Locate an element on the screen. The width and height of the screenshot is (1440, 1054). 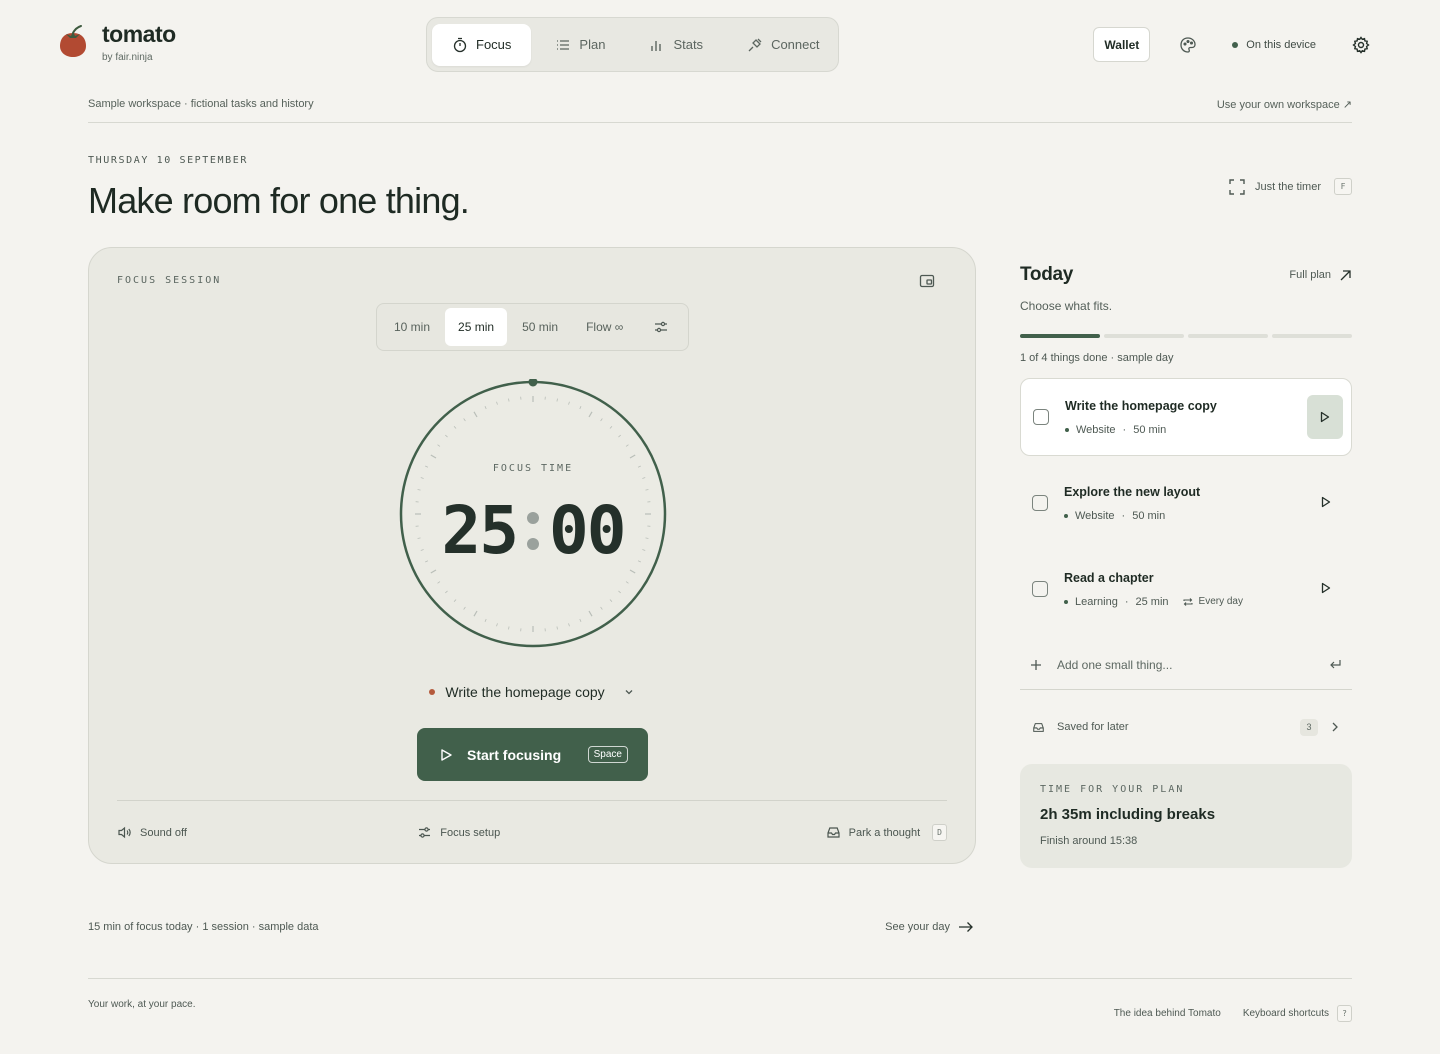
plus-icon is located at coordinates (1036, 664).